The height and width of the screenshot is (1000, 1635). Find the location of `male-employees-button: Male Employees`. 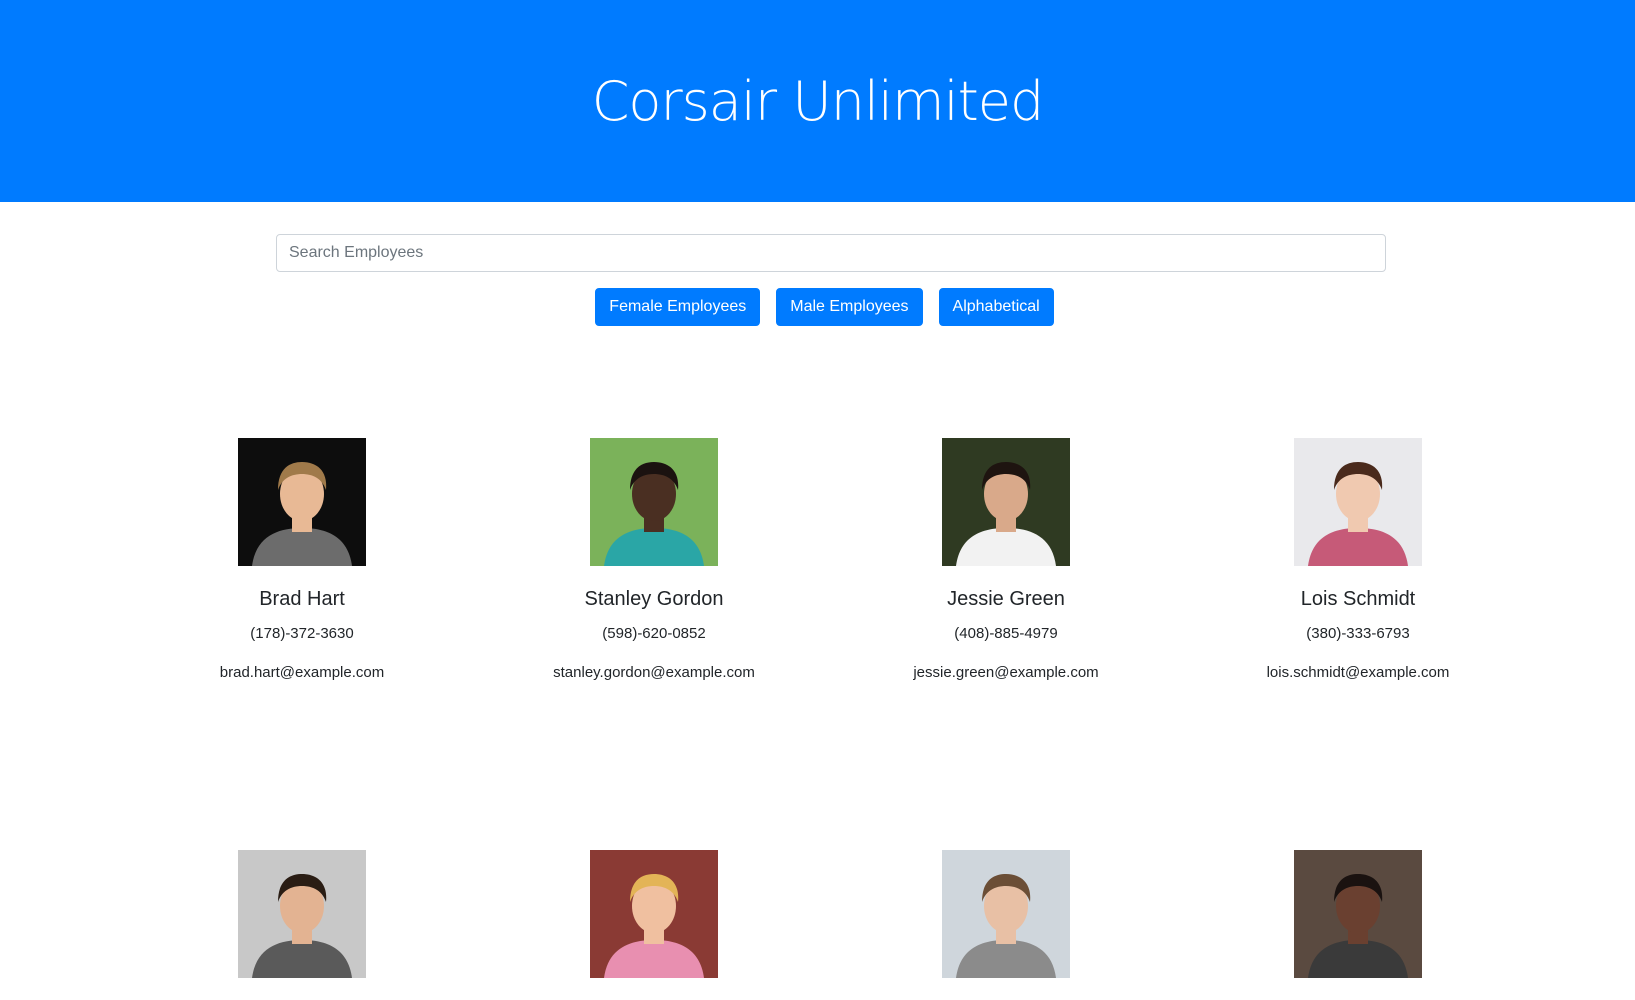

male-employees-button: Male Employees is located at coordinates (849, 307).